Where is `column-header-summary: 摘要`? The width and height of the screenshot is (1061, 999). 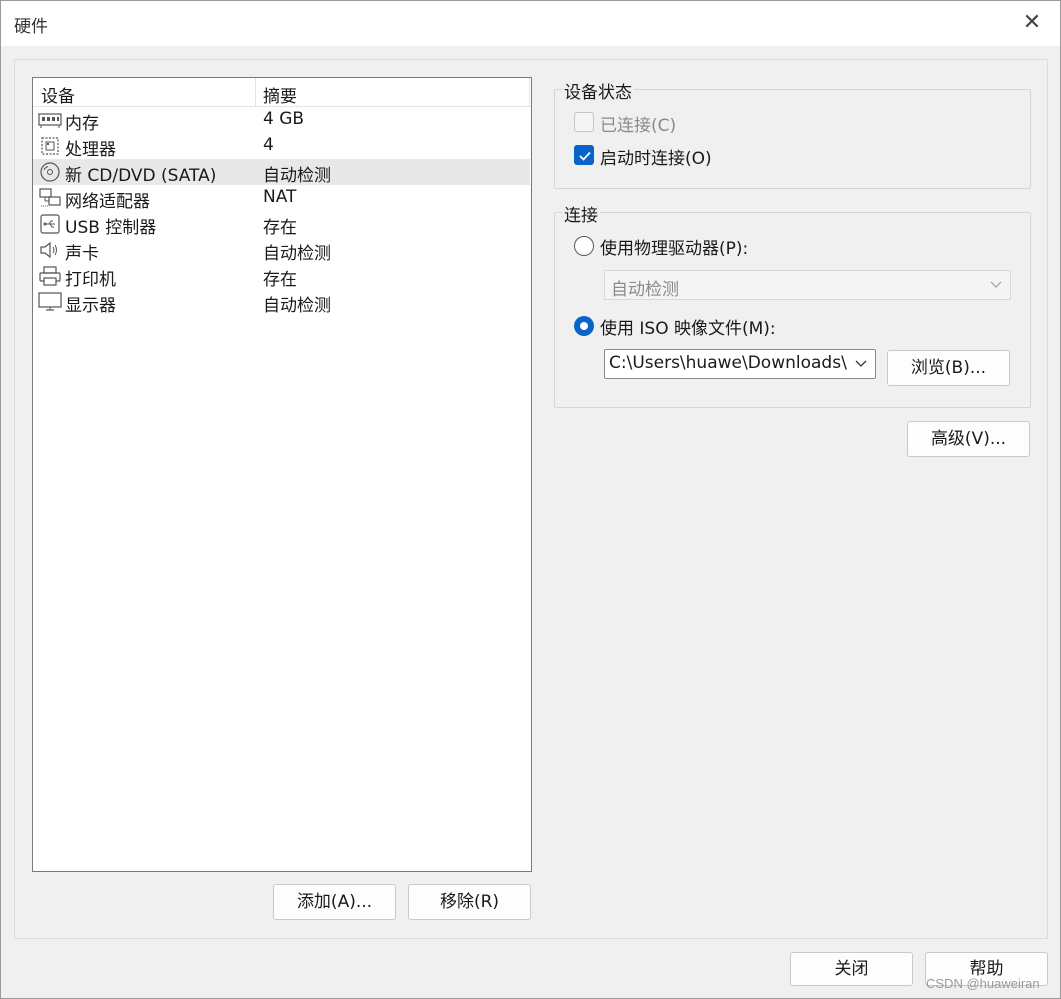
column-header-summary: 摘要 is located at coordinates (280, 94).